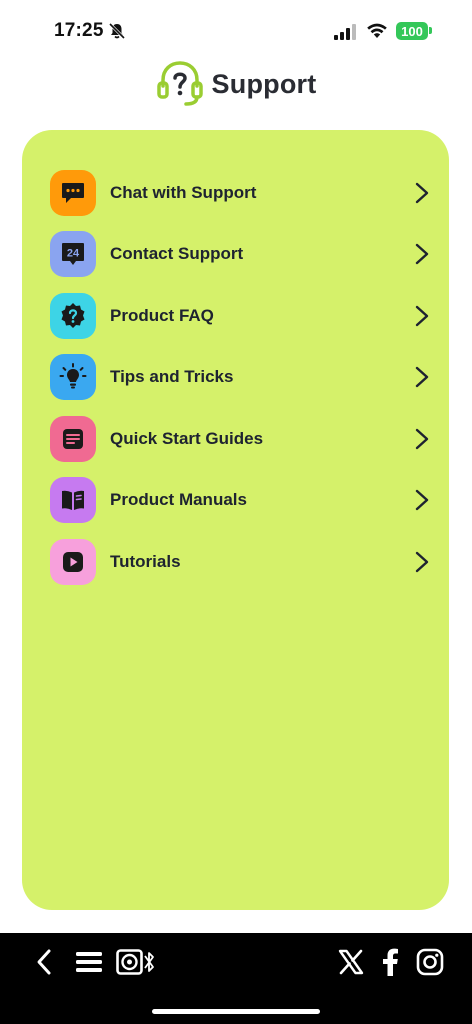  I want to click on support-24-icon: 24, so click(73, 254).